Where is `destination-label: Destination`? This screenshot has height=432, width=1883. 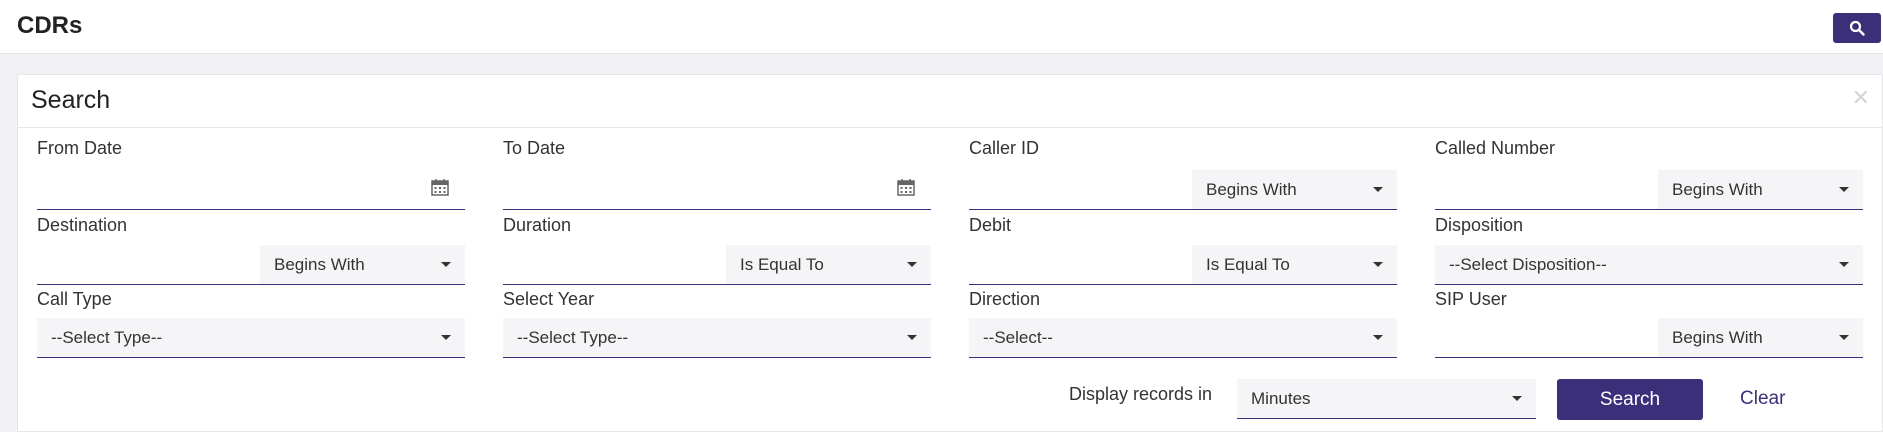 destination-label: Destination is located at coordinates (82, 225).